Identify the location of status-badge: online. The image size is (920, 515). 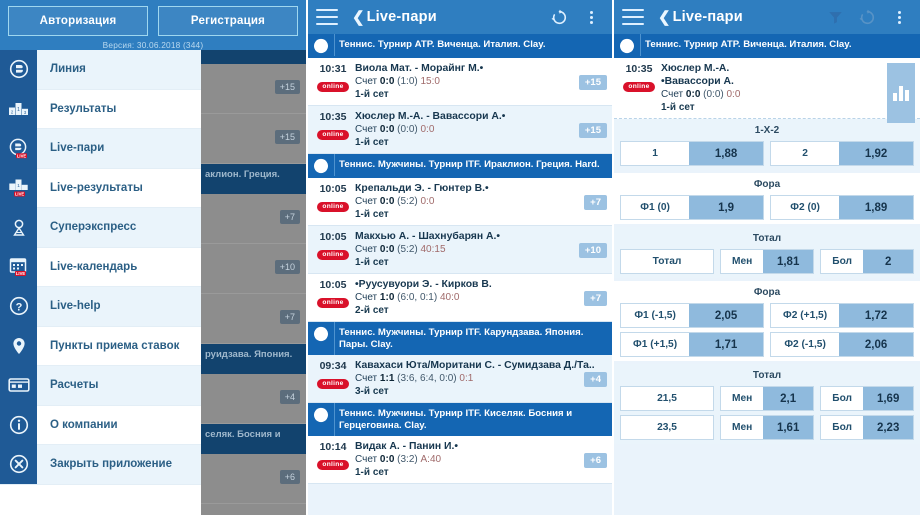
(333, 464).